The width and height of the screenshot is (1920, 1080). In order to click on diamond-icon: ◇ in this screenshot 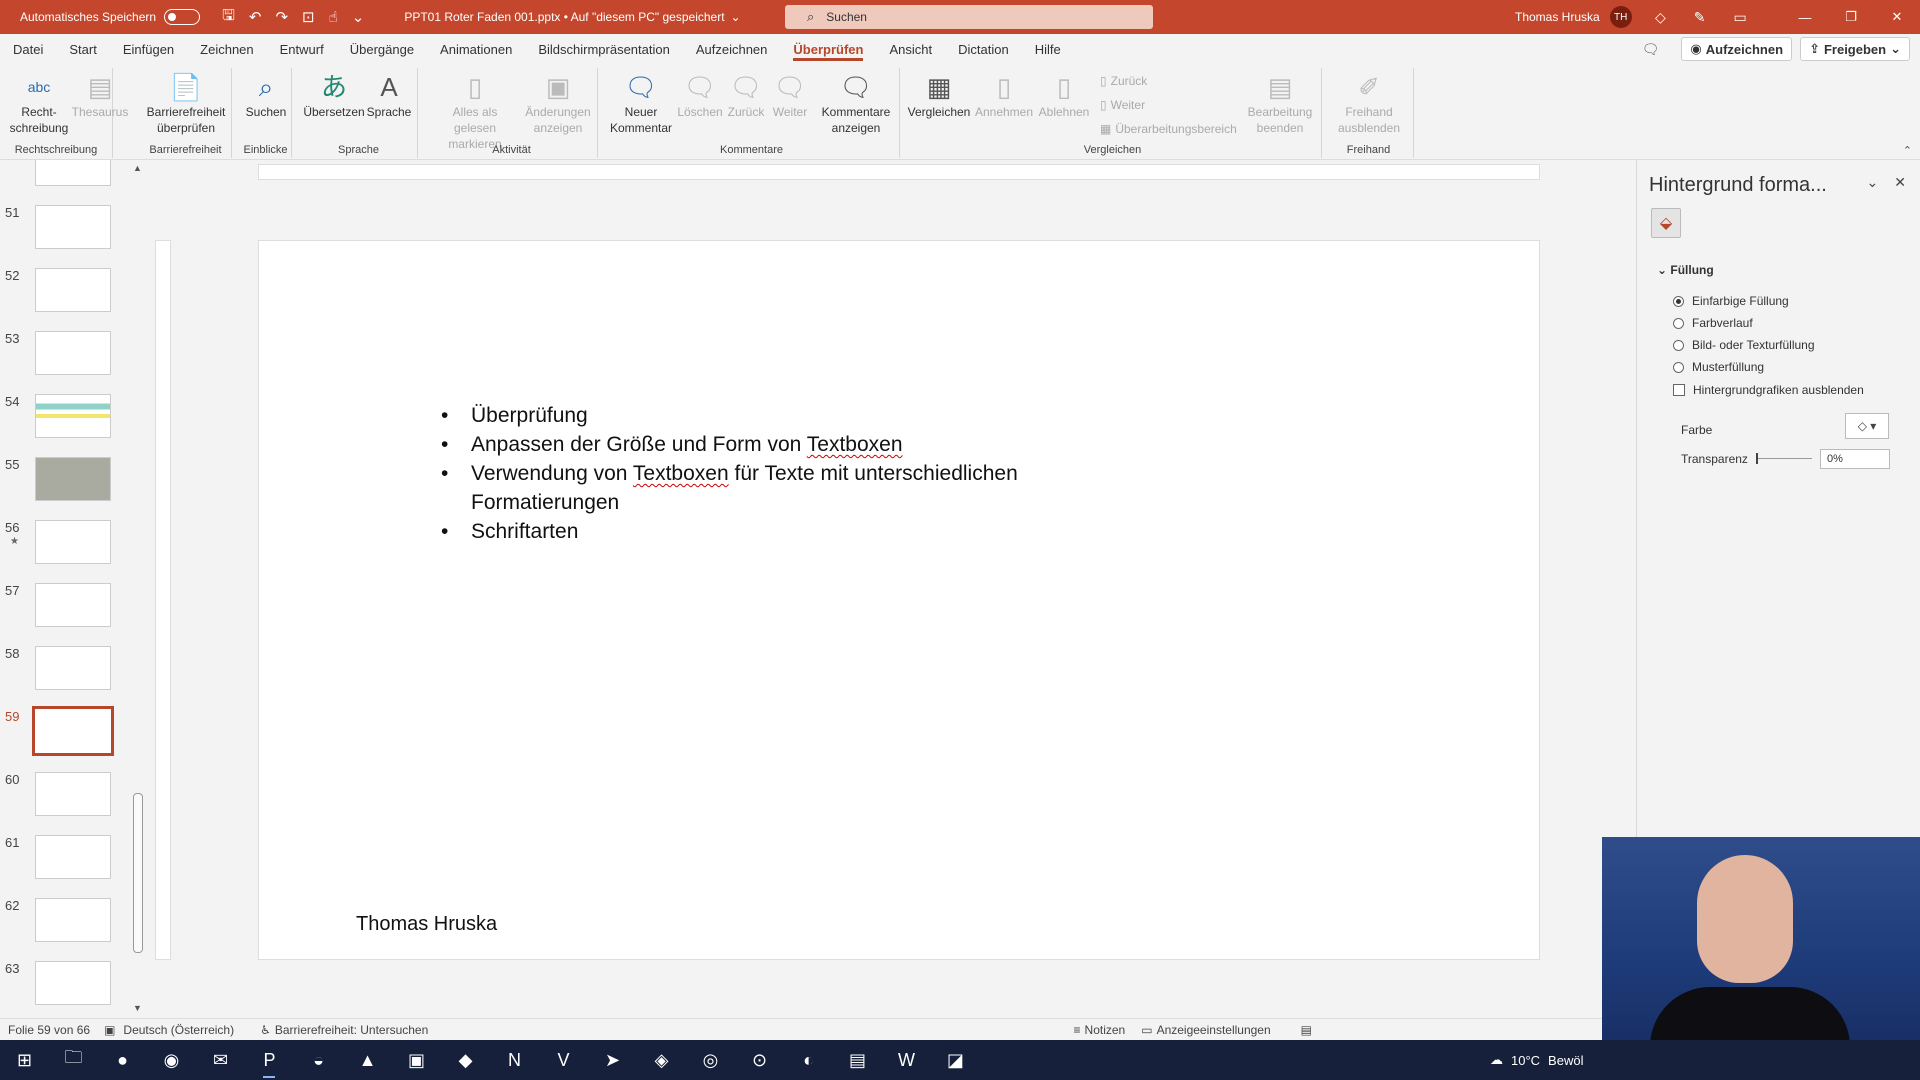, I will do `click(1660, 17)`.